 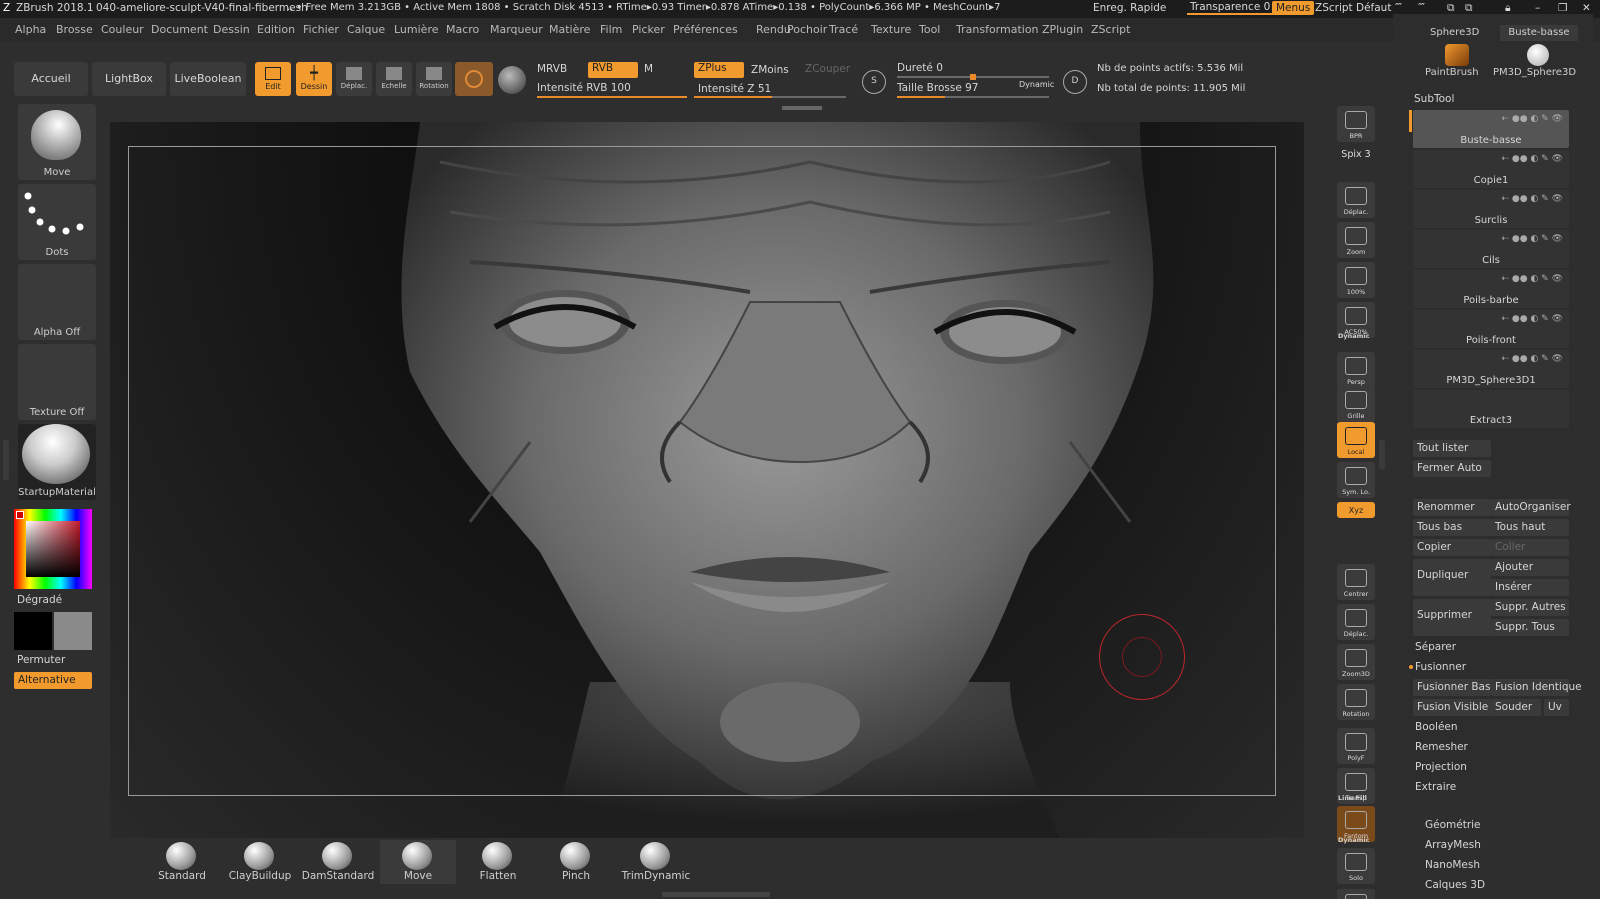 What do you see at coordinates (1356, 746) in the screenshot?
I see `shelf-polyf-button: PolyF` at bounding box center [1356, 746].